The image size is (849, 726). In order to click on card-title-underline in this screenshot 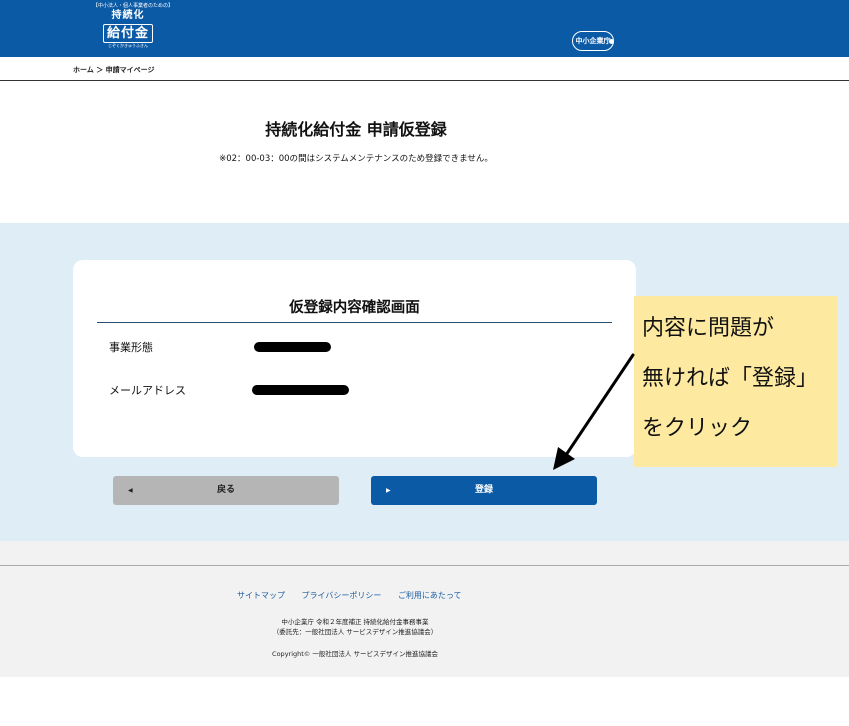, I will do `click(354, 322)`.